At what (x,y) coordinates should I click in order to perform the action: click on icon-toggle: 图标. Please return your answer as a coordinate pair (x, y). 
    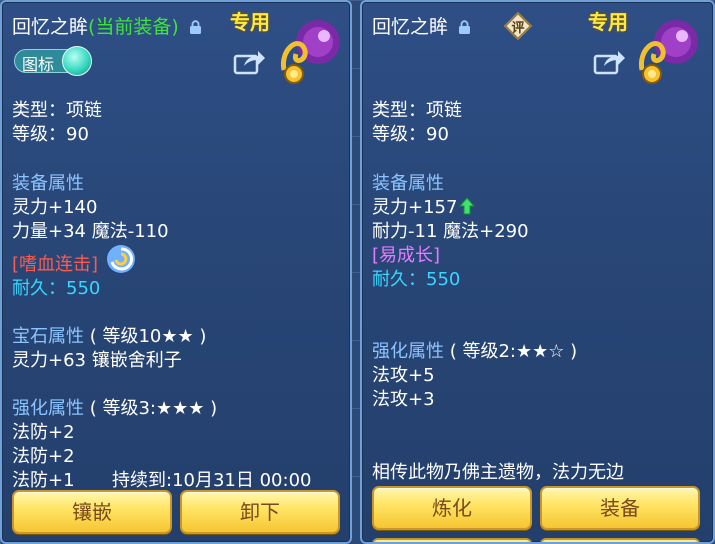
    Looking at the image, I should click on (54, 61).